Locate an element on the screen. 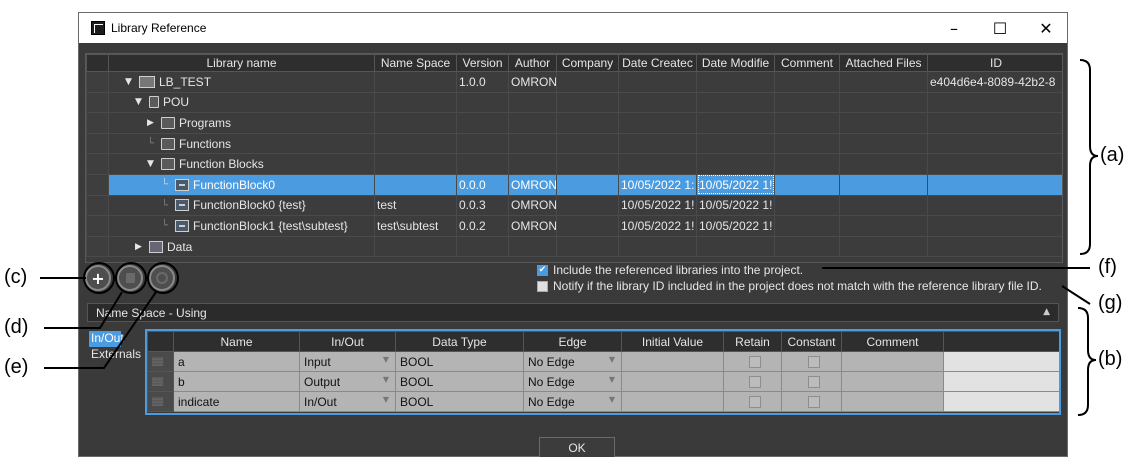  circle-e is located at coordinates (163, 278).